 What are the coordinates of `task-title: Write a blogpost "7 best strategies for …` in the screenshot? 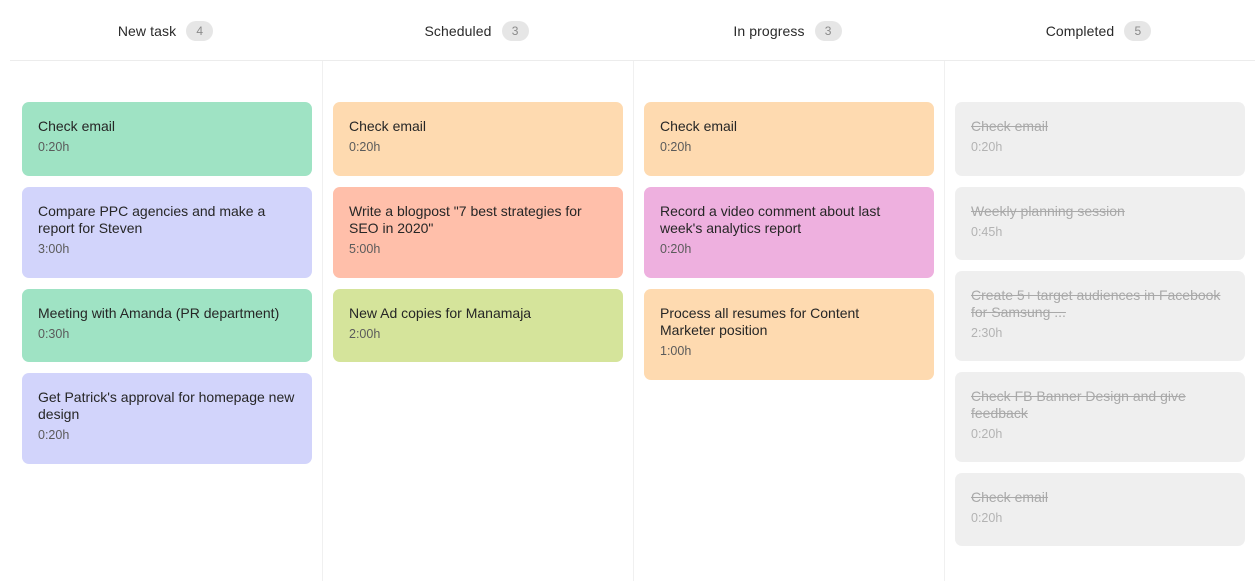 It's located at (465, 219).